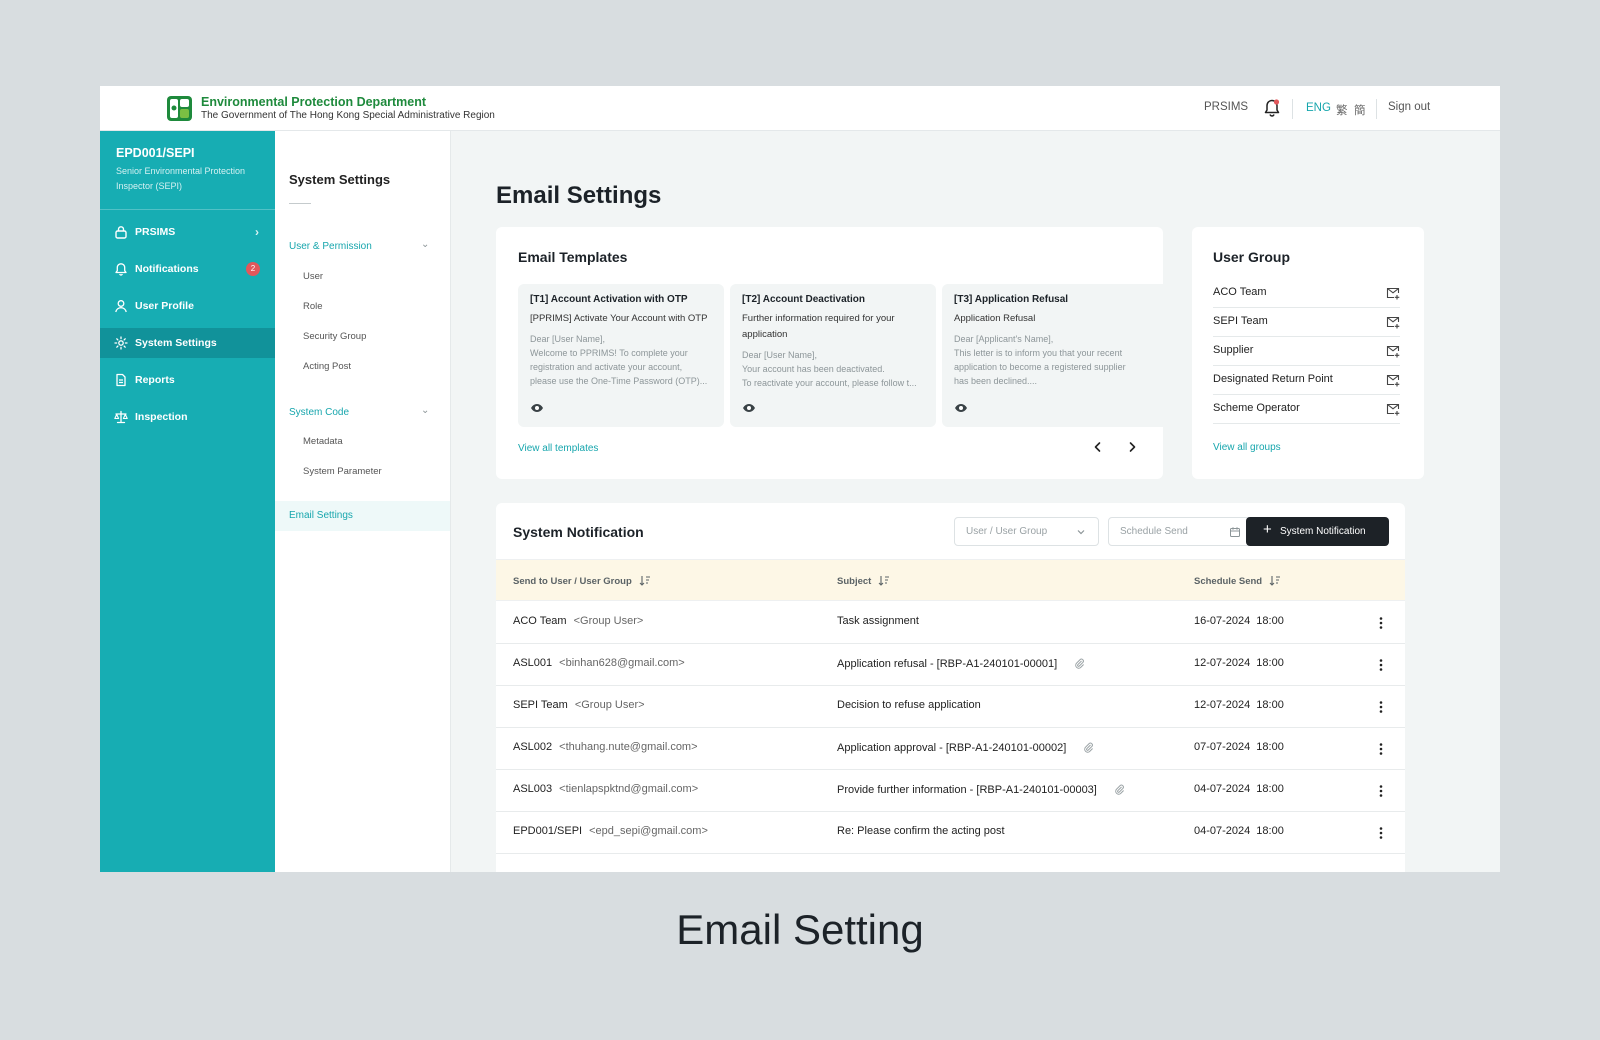 This screenshot has height=1040, width=1600. I want to click on schedule-send-cell: 07-07-2024 18:00, so click(1239, 747).